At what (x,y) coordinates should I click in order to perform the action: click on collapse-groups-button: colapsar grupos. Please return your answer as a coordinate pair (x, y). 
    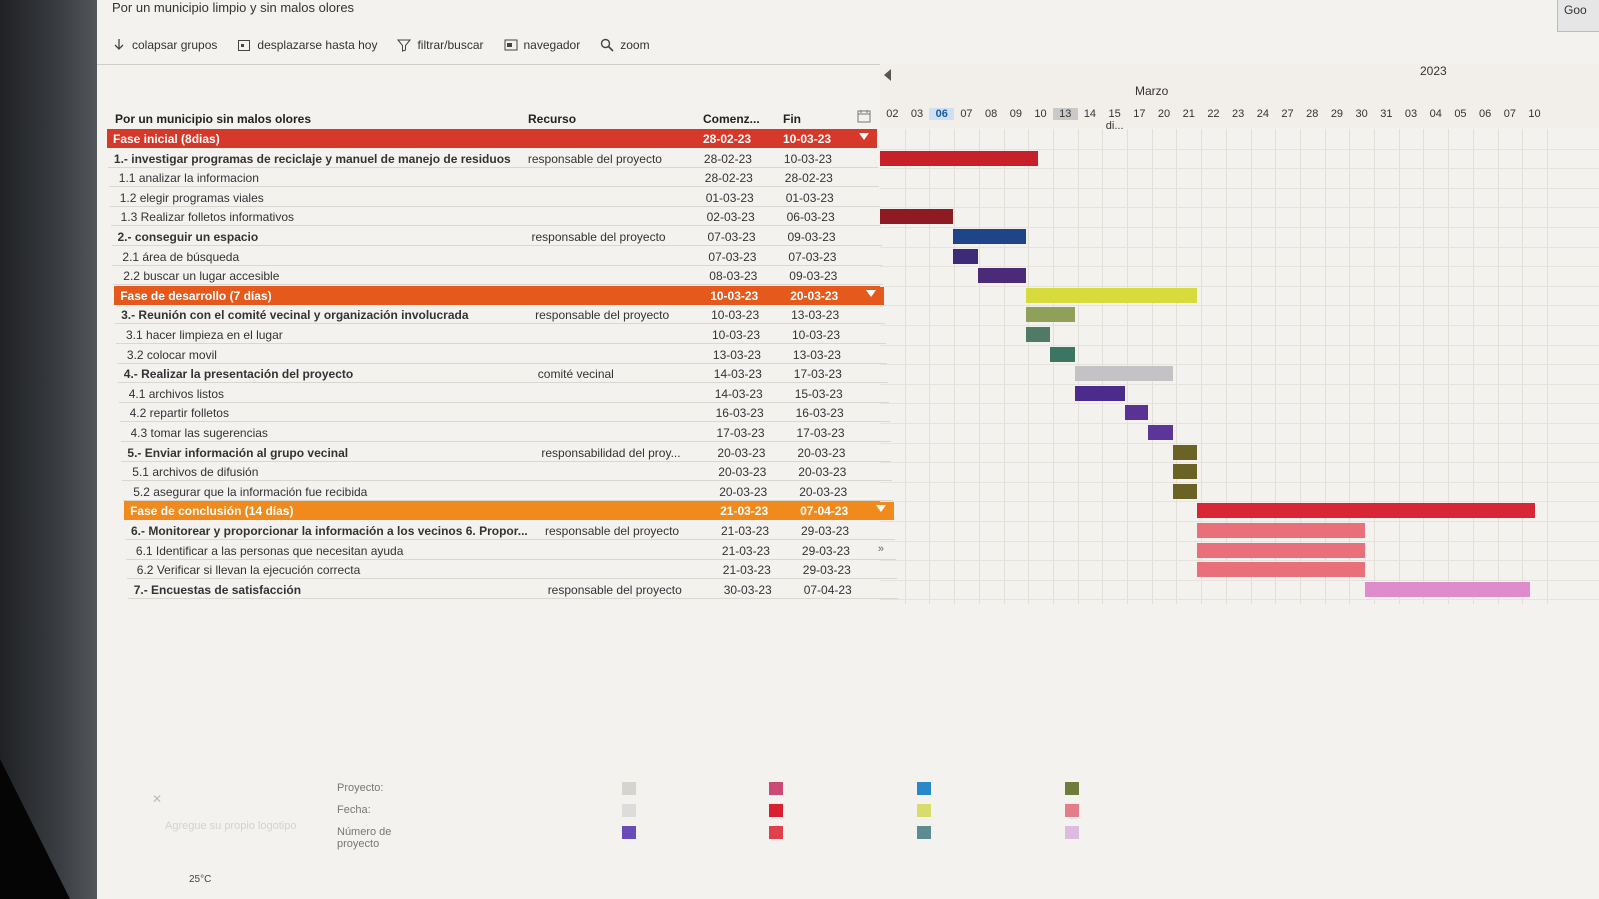
    Looking at the image, I should click on (164, 45).